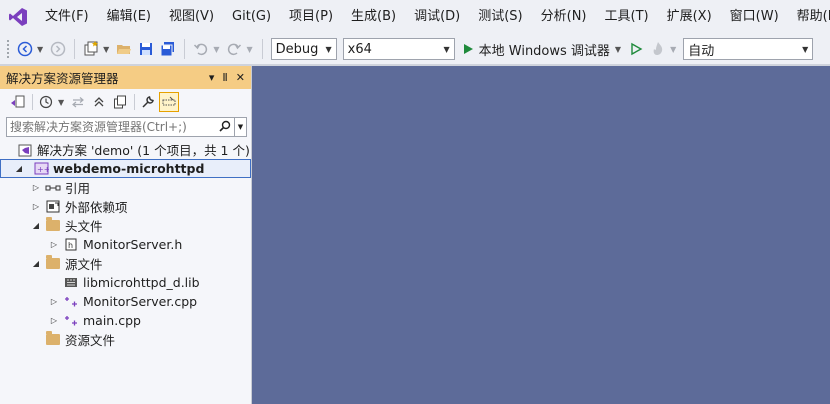  I want to click on menu-git: Git(G), so click(251, 17).